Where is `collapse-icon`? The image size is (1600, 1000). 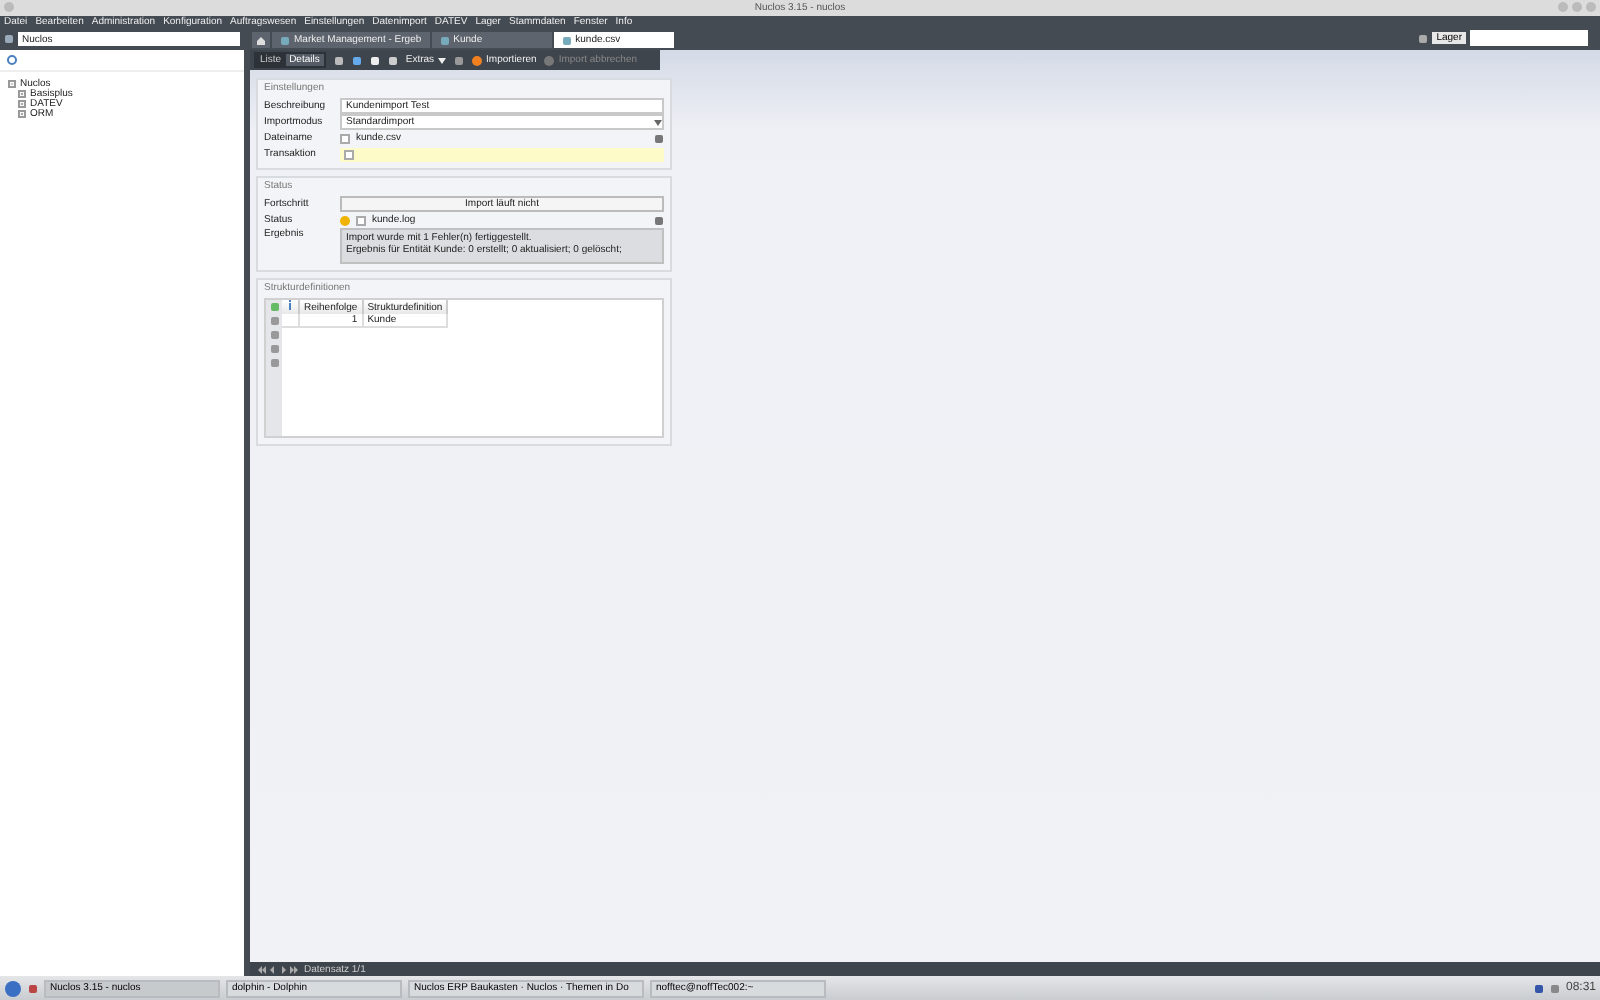 collapse-icon is located at coordinates (12, 83).